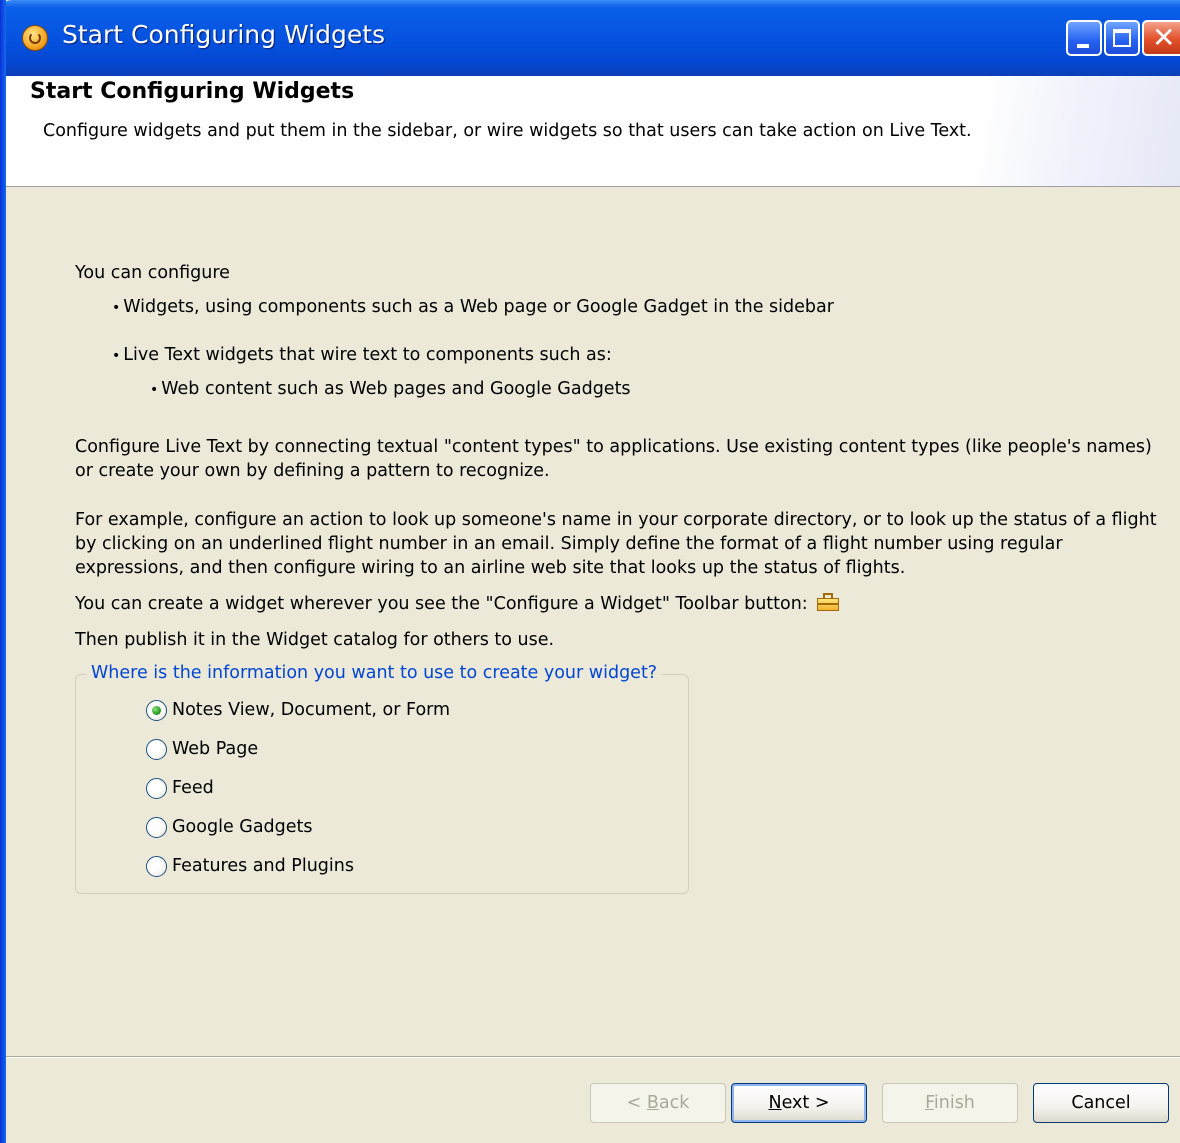 This screenshot has height=1143, width=1180. I want to click on radio-label: Feed, so click(193, 788).